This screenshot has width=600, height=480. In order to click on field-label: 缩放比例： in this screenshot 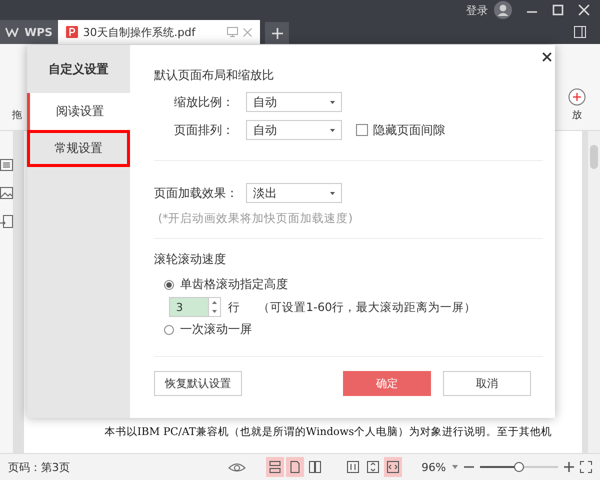, I will do `click(204, 102)`.